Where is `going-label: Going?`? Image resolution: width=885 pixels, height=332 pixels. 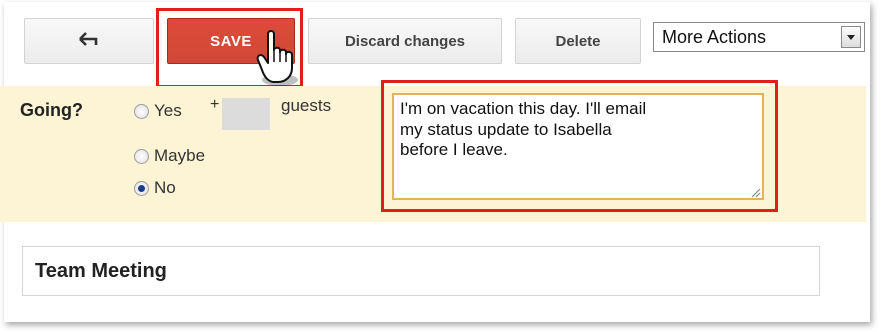 going-label: Going? is located at coordinates (51, 110).